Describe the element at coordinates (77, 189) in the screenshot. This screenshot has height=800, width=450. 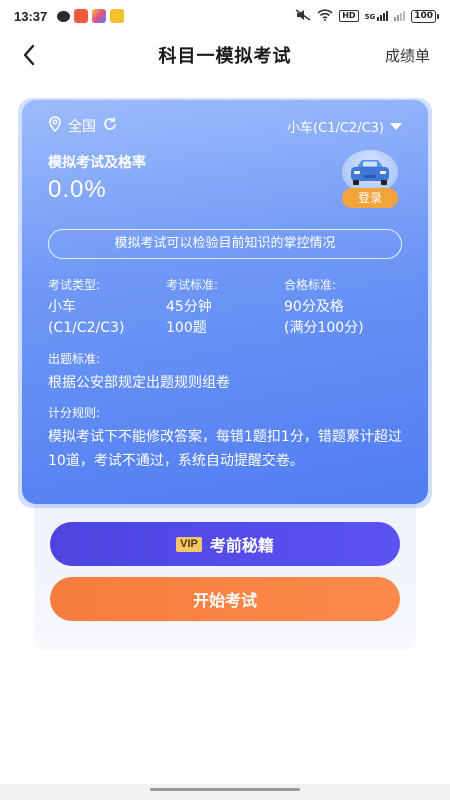
I see `pass-rate-value: 0.0%` at that location.